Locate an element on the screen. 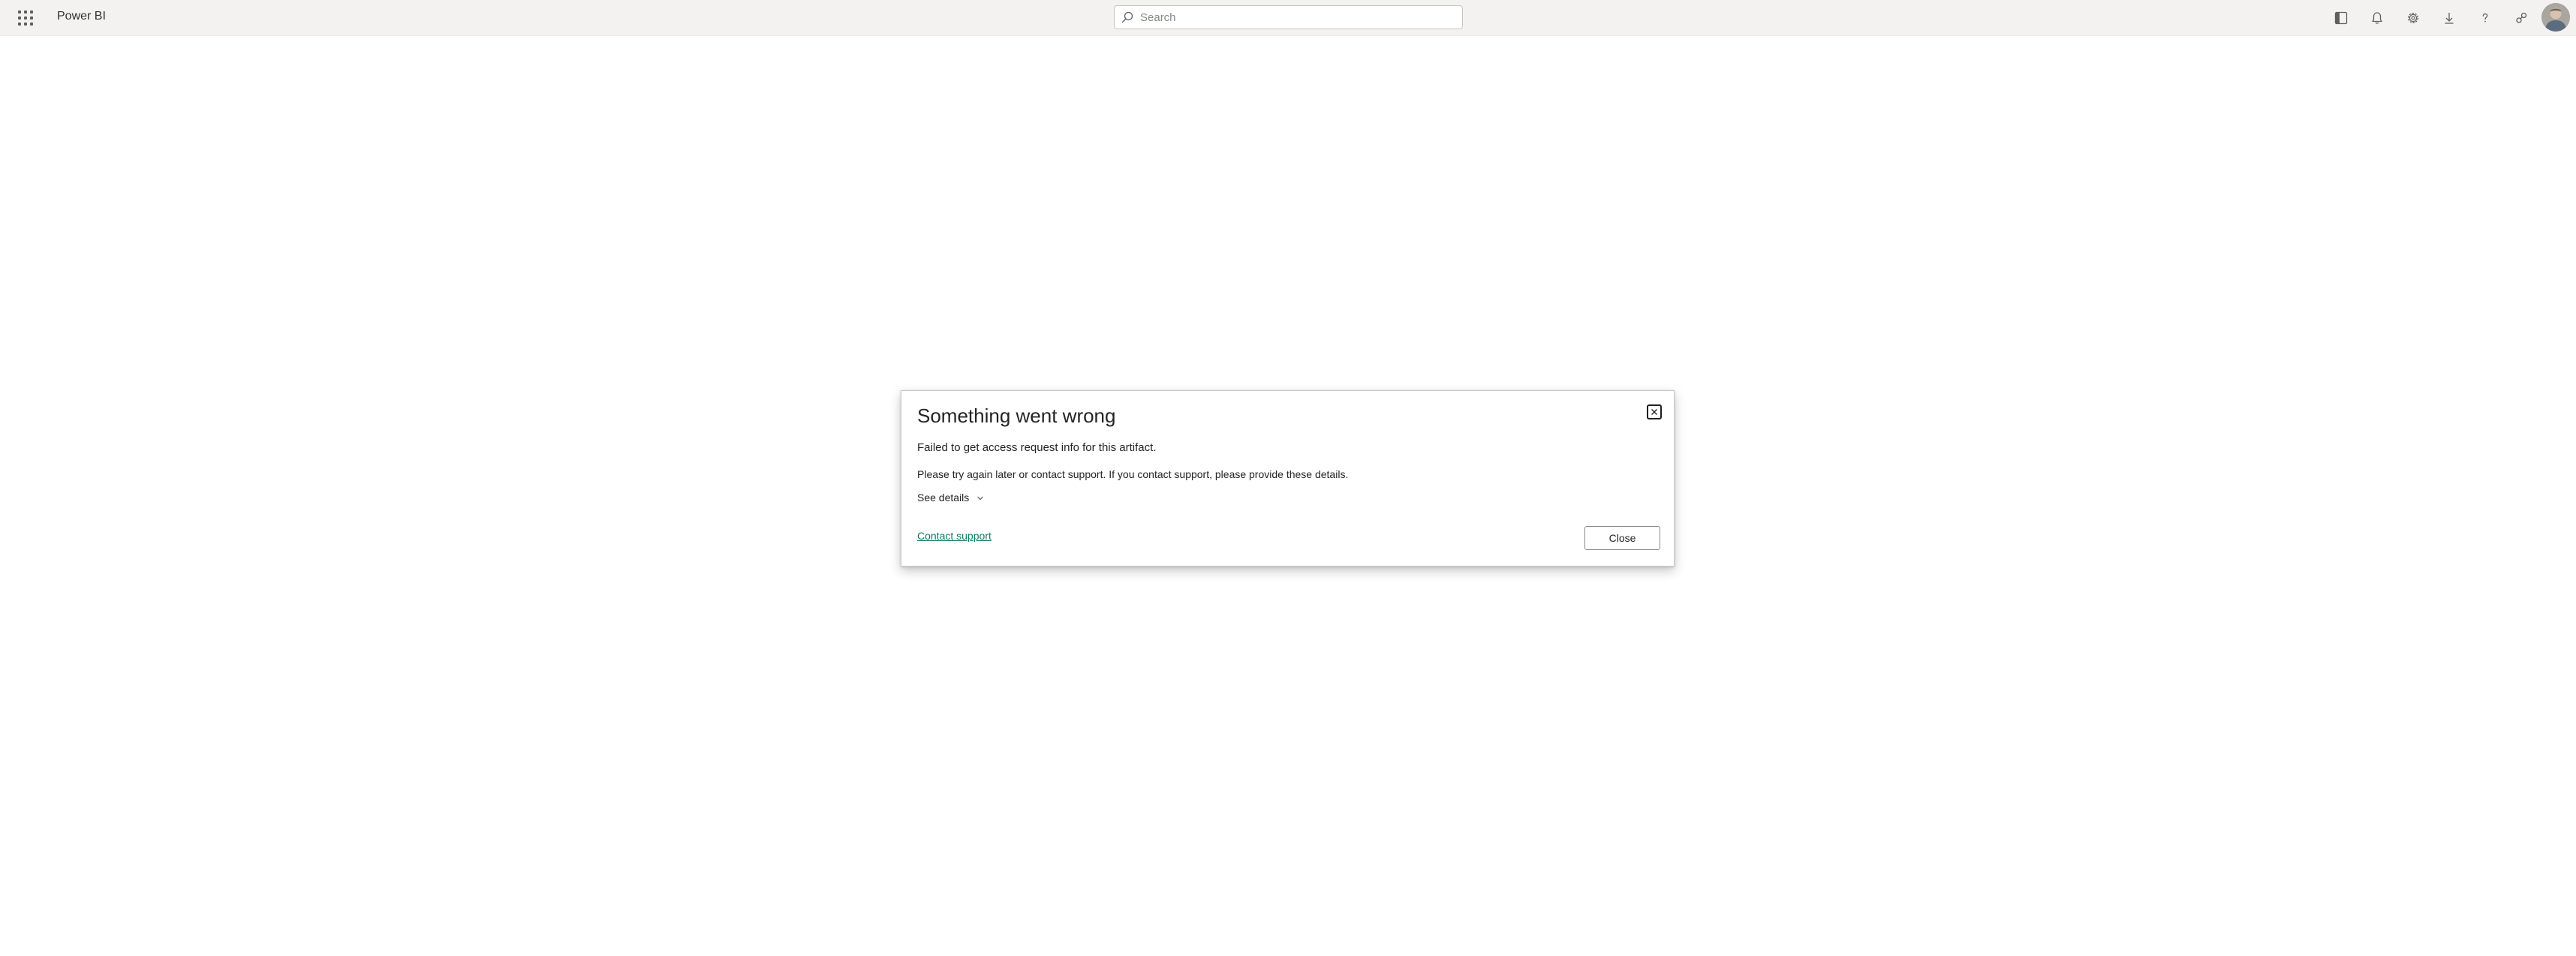  close-button: Close is located at coordinates (1622, 538).